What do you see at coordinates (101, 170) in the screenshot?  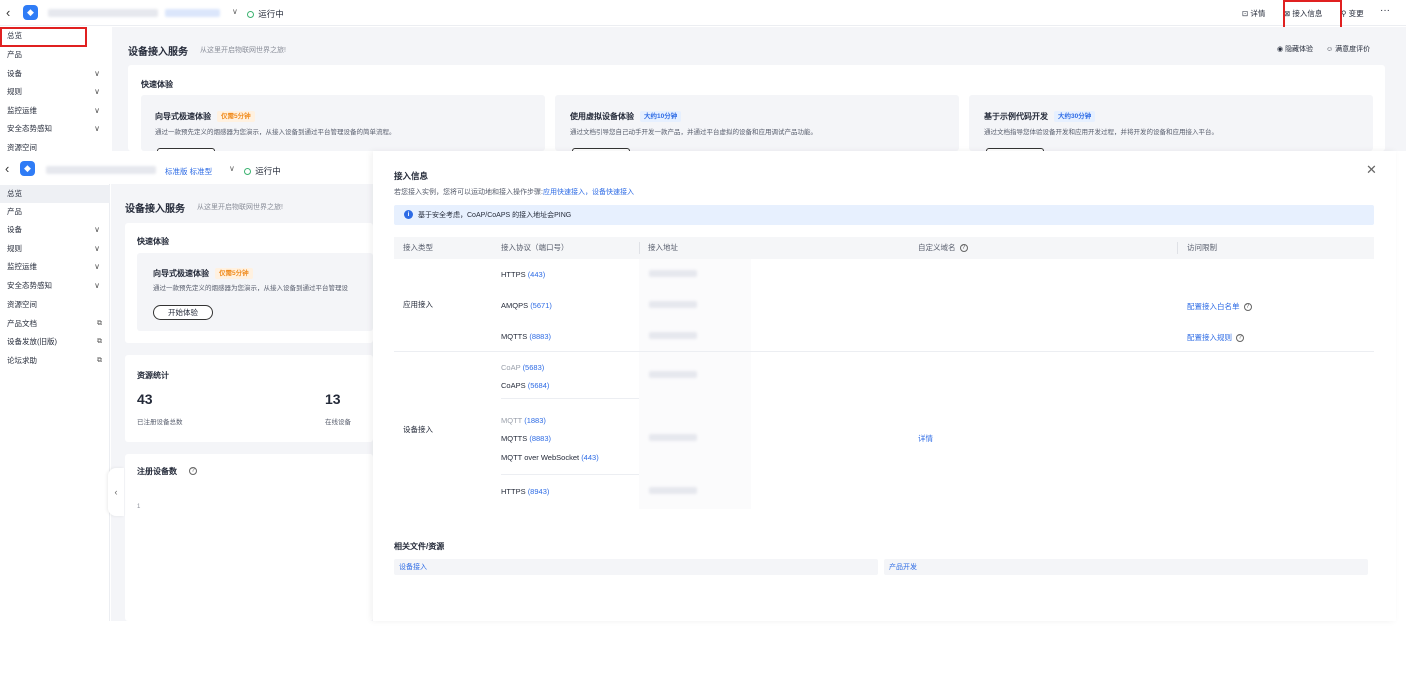 I see `instance-name-redacted` at bounding box center [101, 170].